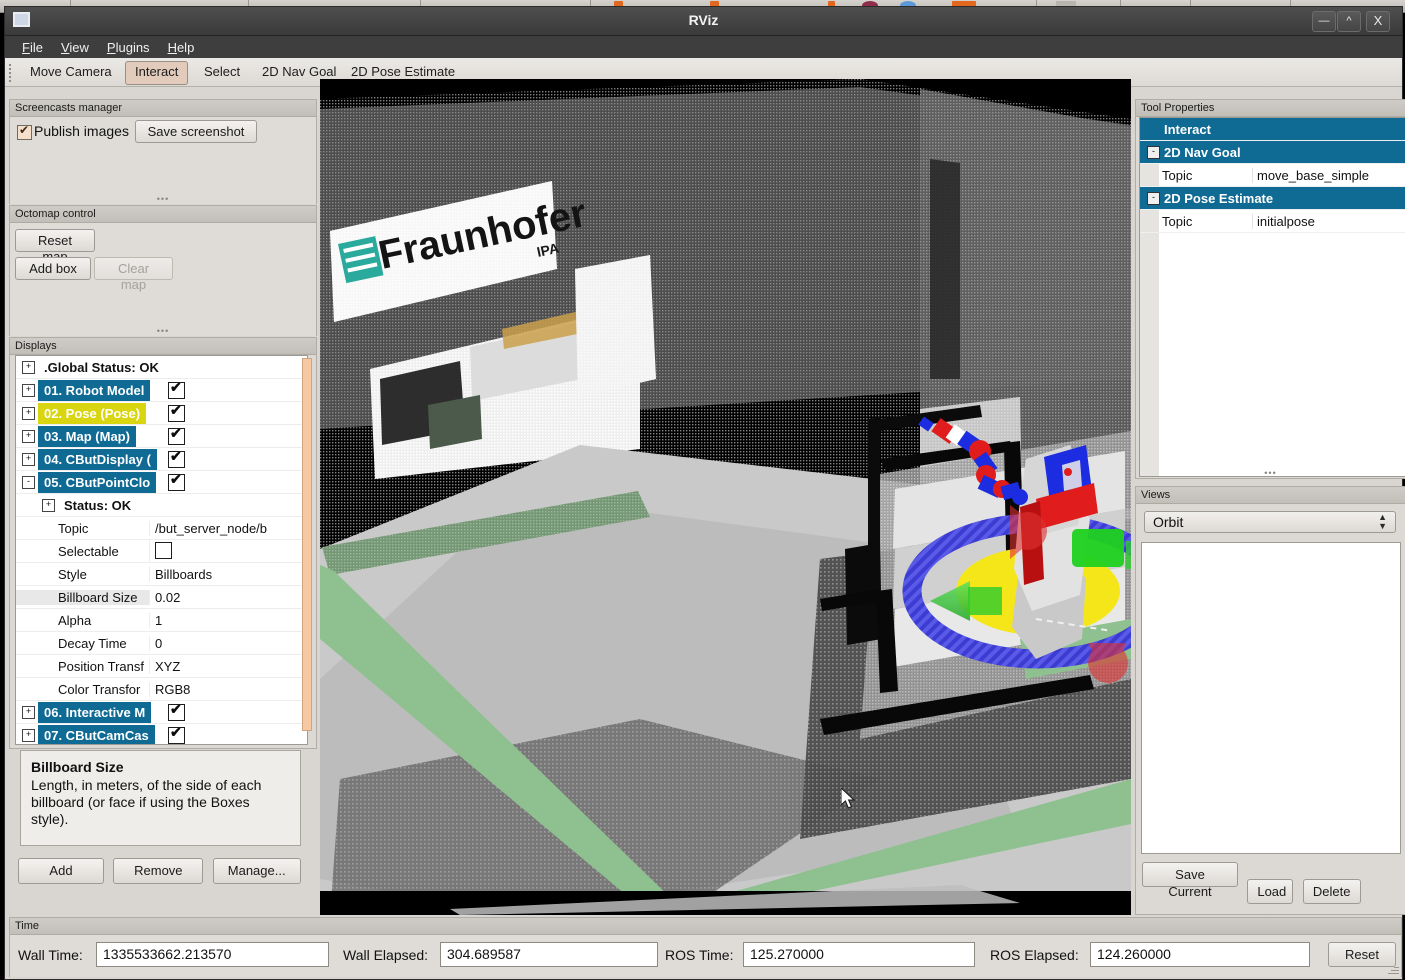 The width and height of the screenshot is (1405, 980). What do you see at coordinates (158, 871) in the screenshot?
I see `remove-display-button: Remove` at bounding box center [158, 871].